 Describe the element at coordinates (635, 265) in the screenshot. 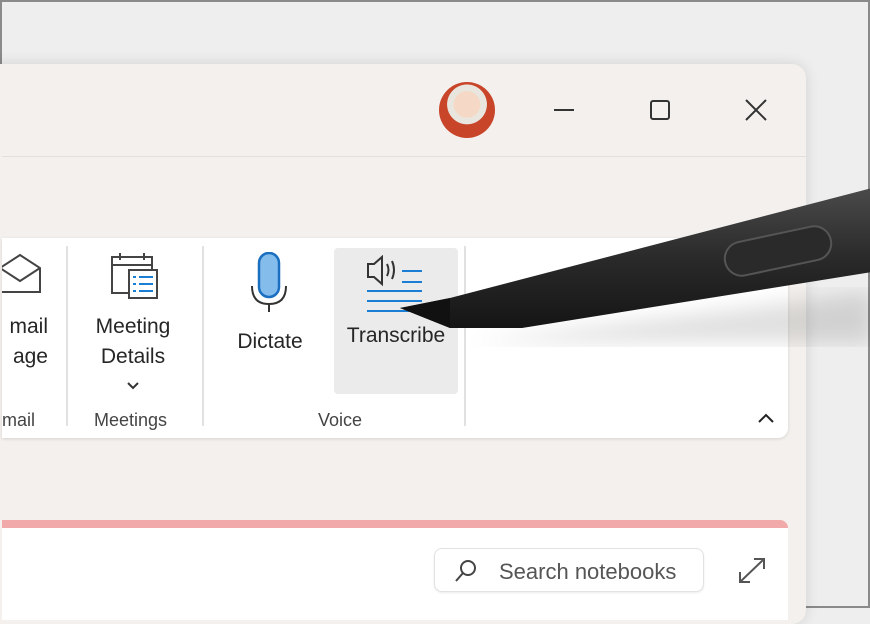

I see `stylus-pen-image` at that location.